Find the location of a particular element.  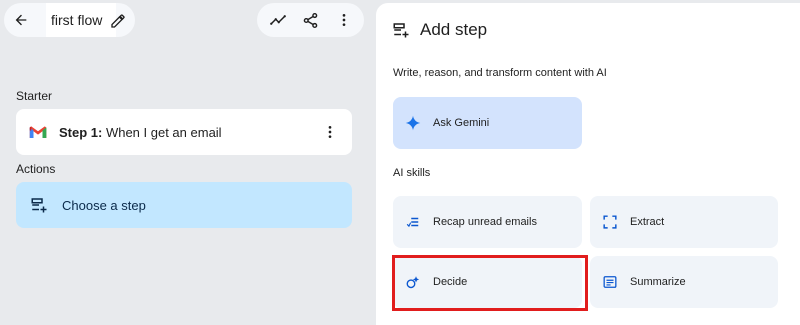

pencil-icon is located at coordinates (118, 21).